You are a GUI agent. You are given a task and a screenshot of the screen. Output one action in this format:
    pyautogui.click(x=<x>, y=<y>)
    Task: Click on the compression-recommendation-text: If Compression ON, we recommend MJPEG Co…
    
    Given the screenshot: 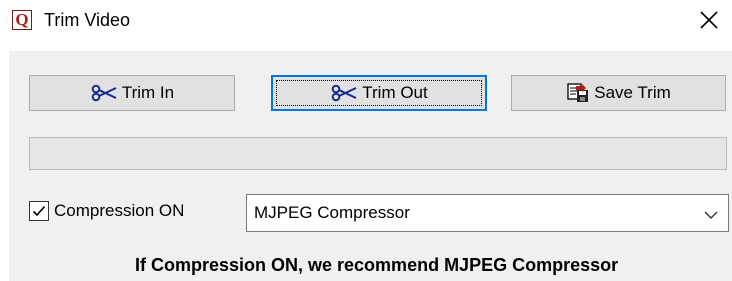 What is the action you would take?
    pyautogui.click(x=377, y=265)
    